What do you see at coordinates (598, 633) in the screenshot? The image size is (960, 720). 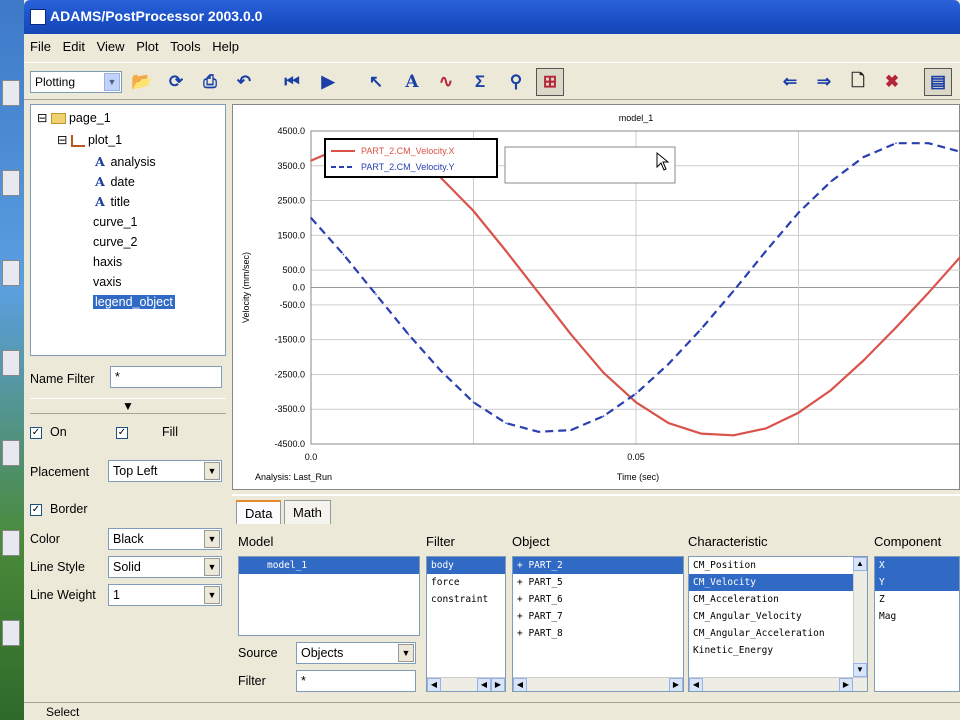 I see `list-item: + PART_8` at bounding box center [598, 633].